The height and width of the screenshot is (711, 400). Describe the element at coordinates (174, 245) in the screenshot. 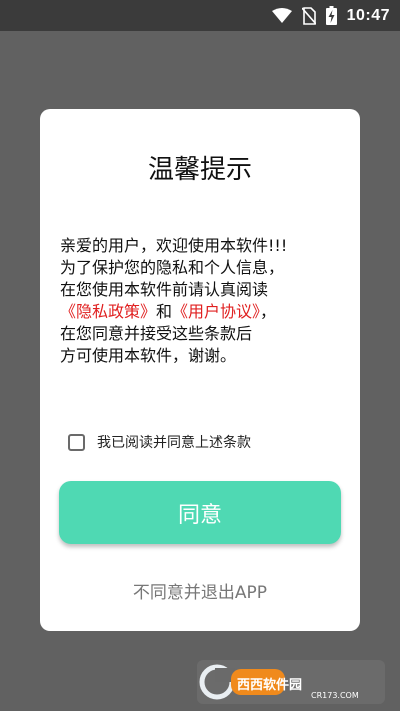

I see `body-line-1: 亲爱的用户，欢迎使用本软件!!!` at that location.